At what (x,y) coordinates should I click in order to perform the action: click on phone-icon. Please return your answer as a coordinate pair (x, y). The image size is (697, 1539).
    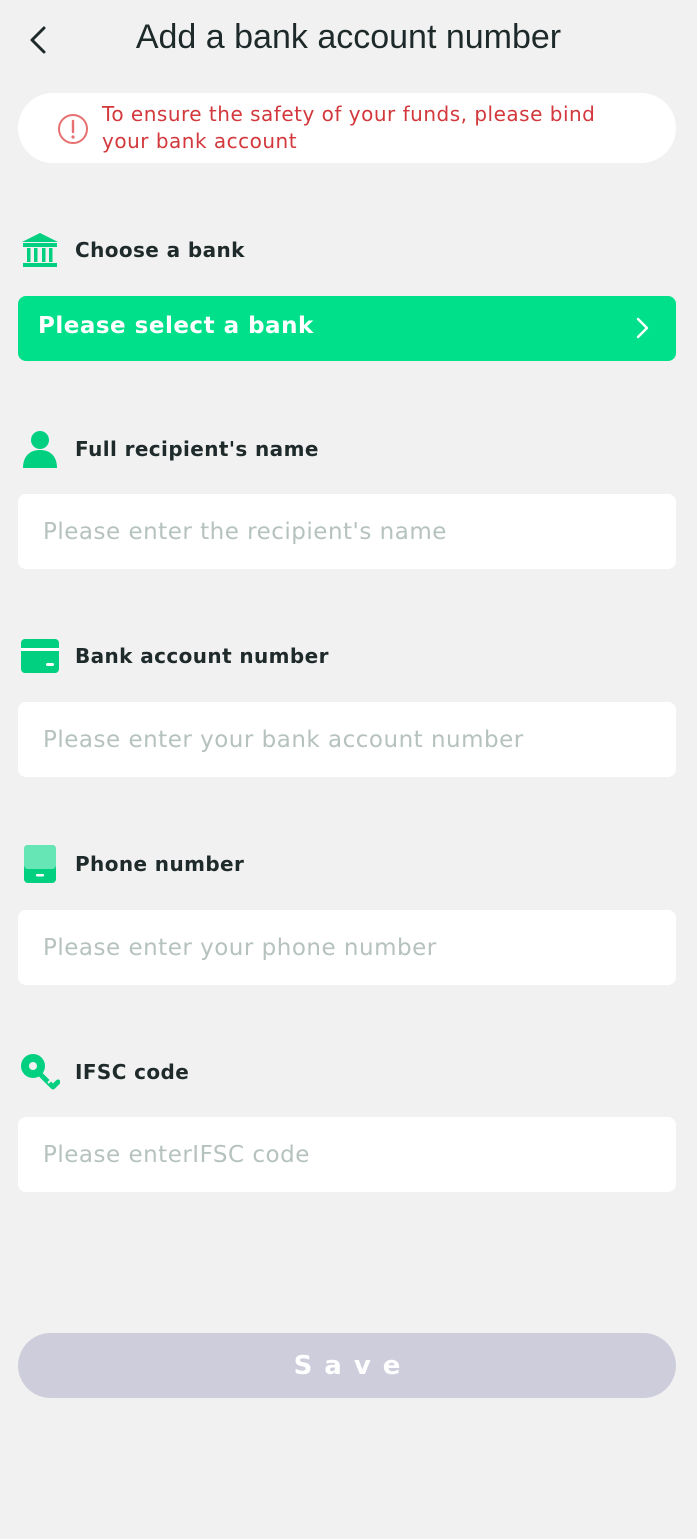
    Looking at the image, I should click on (40, 864).